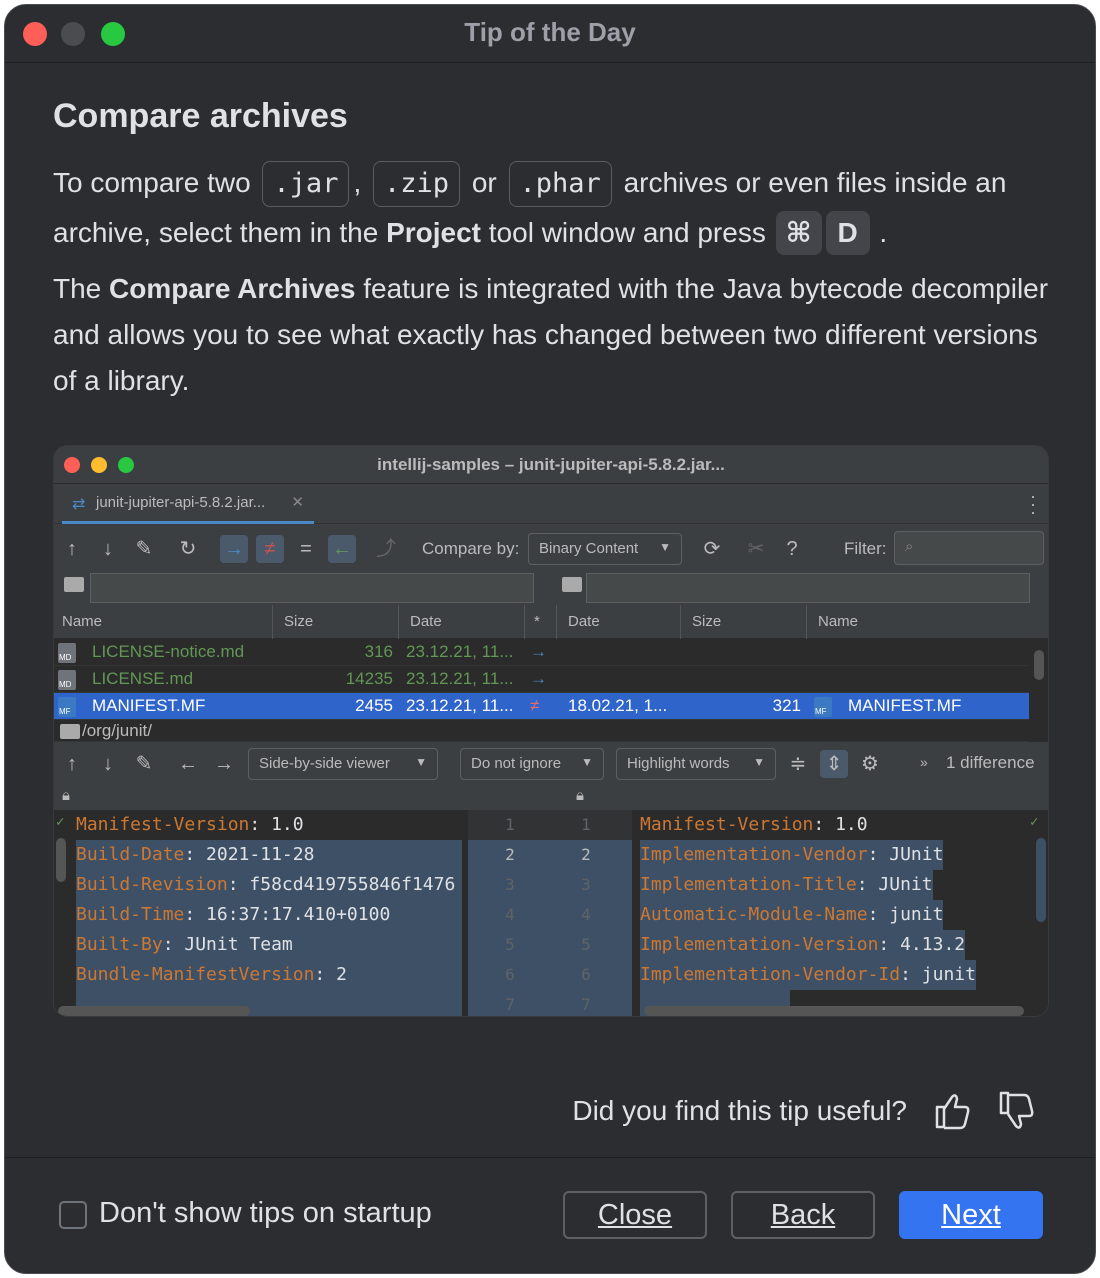 The width and height of the screenshot is (1100, 1278). What do you see at coordinates (108, 549) in the screenshot?
I see `arrow-down-icon: ↓` at bounding box center [108, 549].